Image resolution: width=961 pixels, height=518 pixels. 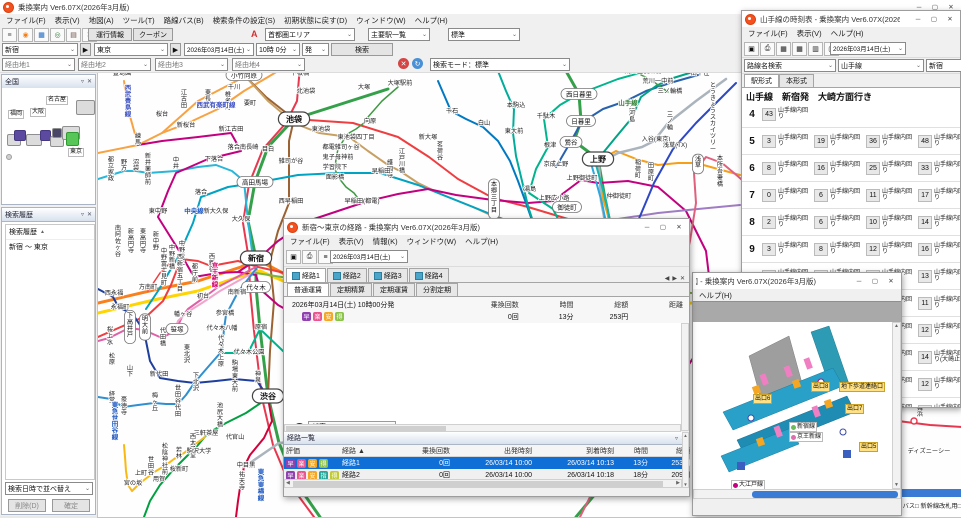 I want to click on timetable-cell: 10山手線内回り, so click(x=892, y=222).